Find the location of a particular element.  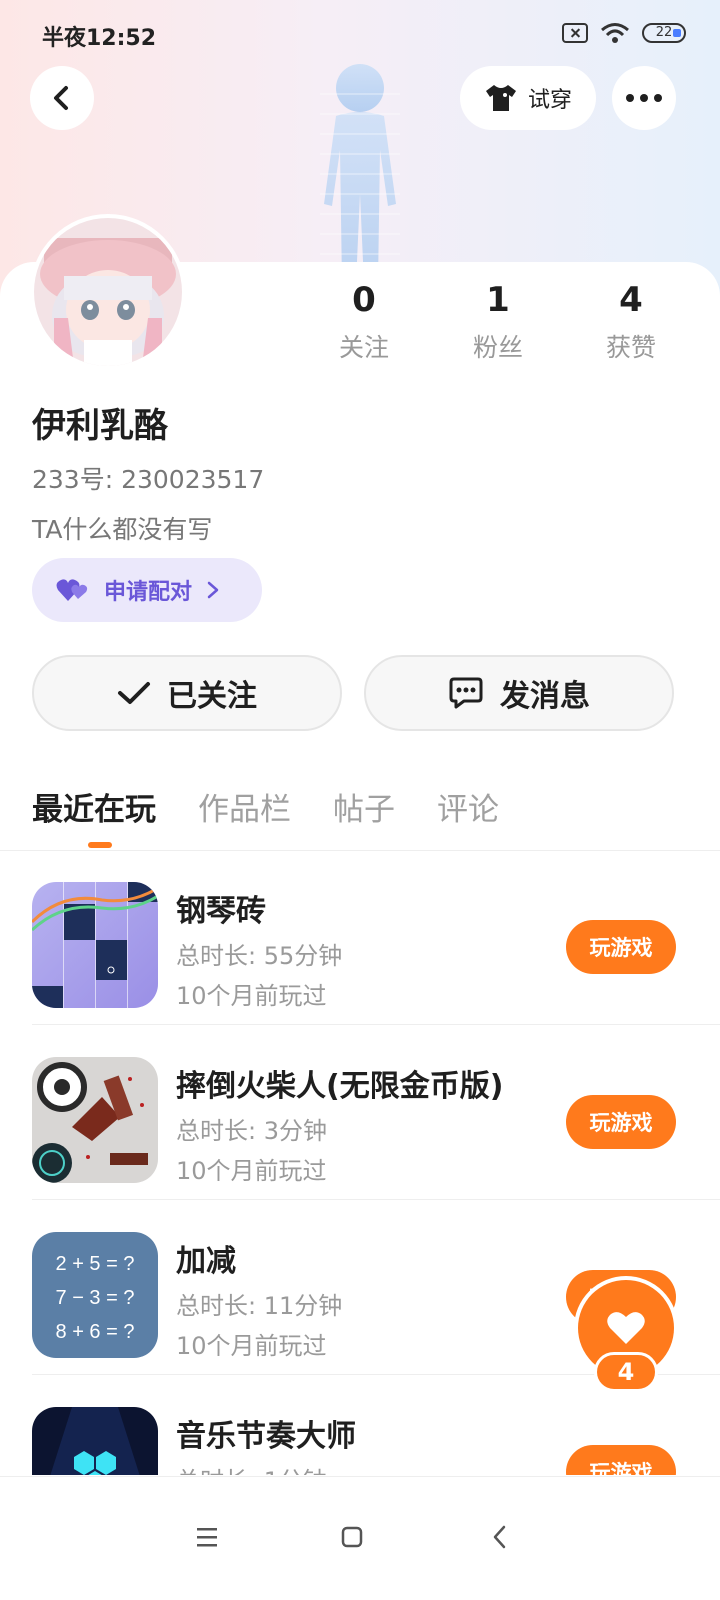

heart-icon is located at coordinates (626, 1328).